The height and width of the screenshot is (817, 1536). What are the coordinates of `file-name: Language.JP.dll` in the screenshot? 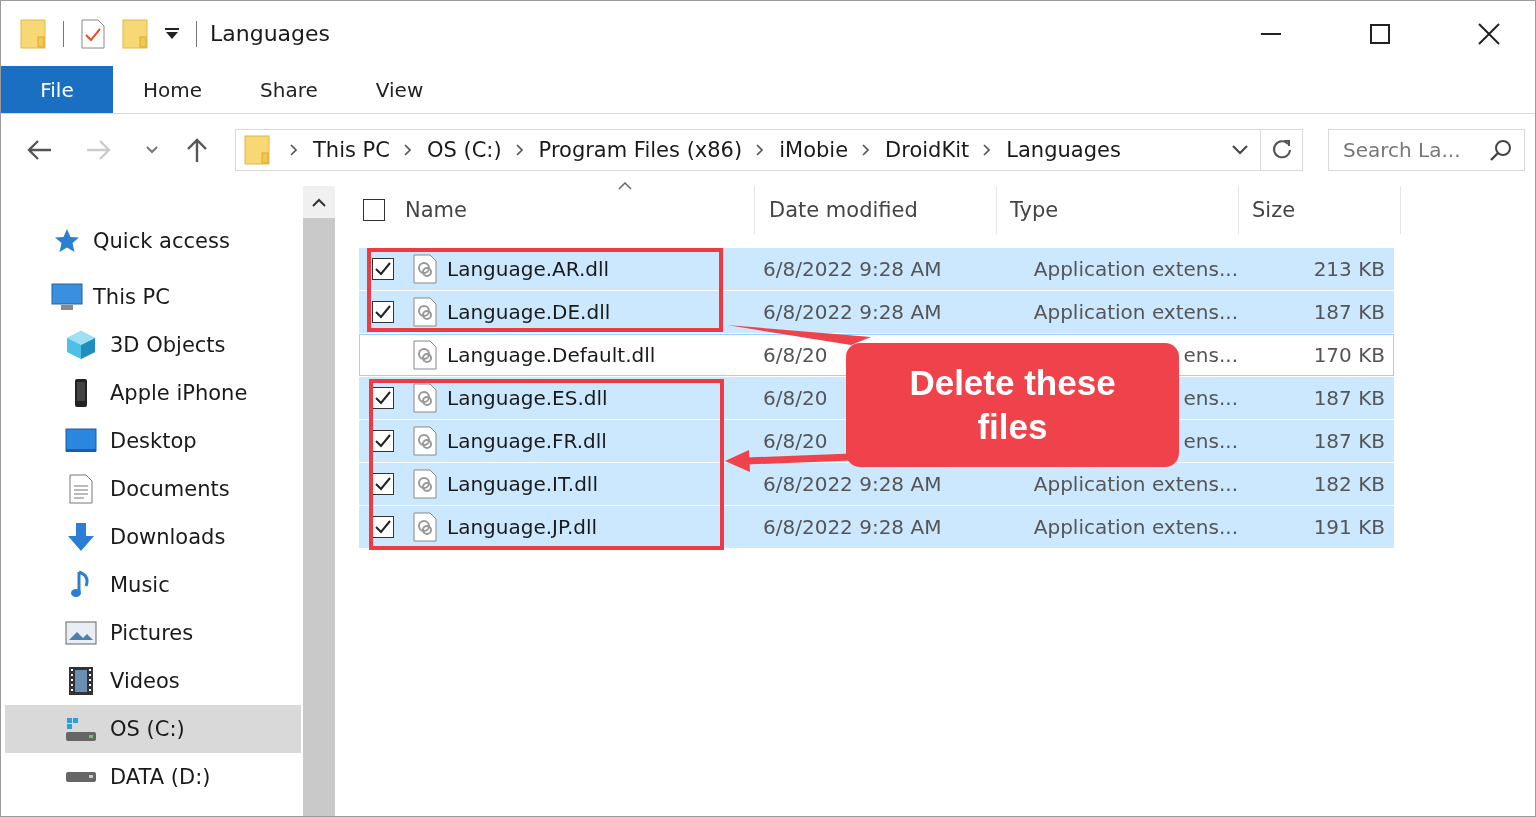 It's located at (522, 527).